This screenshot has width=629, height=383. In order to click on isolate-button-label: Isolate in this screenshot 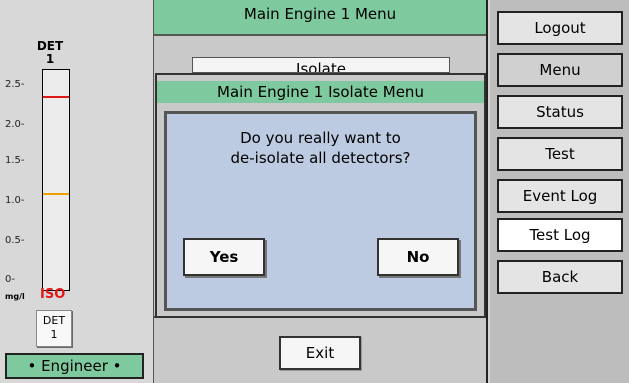, I will do `click(321, 66)`.